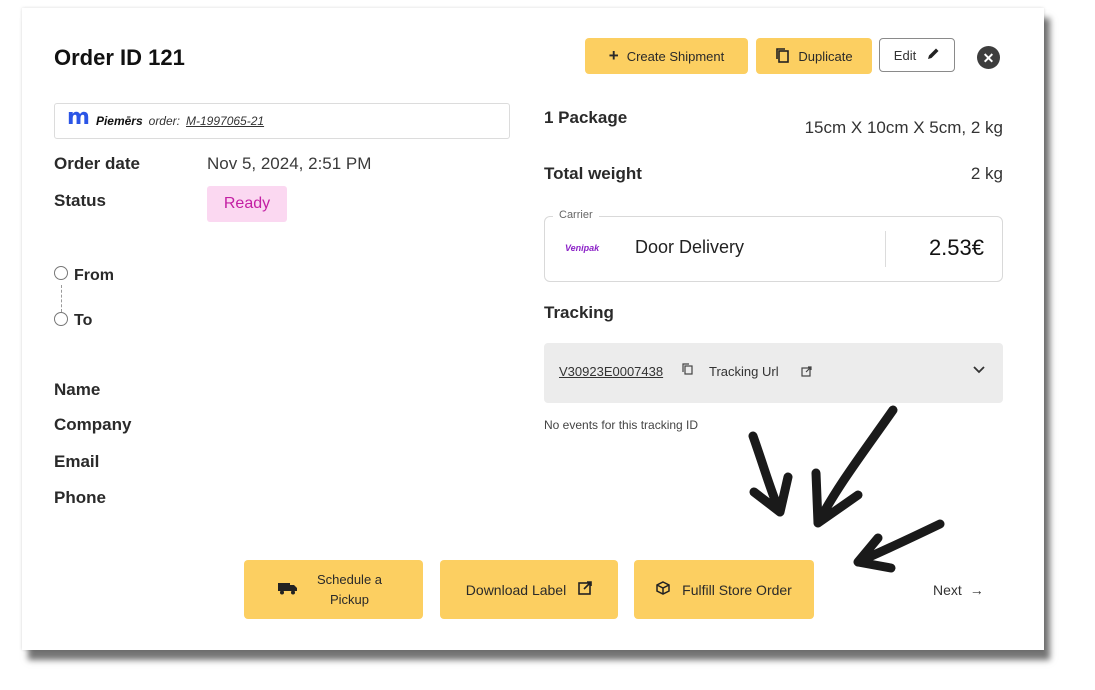  I want to click on carrier-divider, so click(885, 249).